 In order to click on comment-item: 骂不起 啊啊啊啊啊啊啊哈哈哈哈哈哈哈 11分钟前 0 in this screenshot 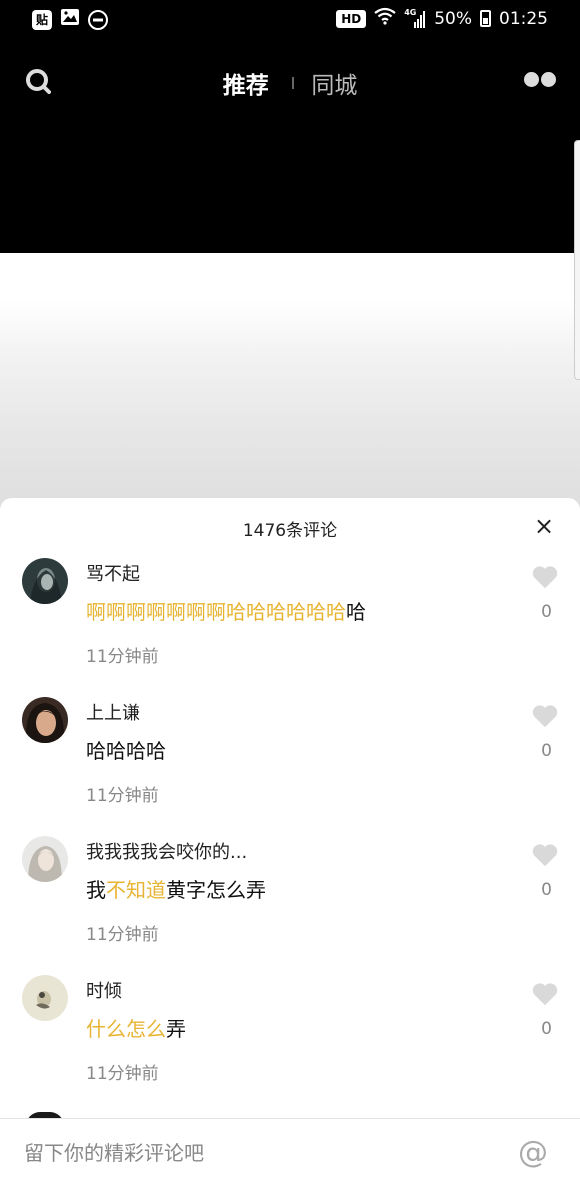, I will do `click(290, 618)`.